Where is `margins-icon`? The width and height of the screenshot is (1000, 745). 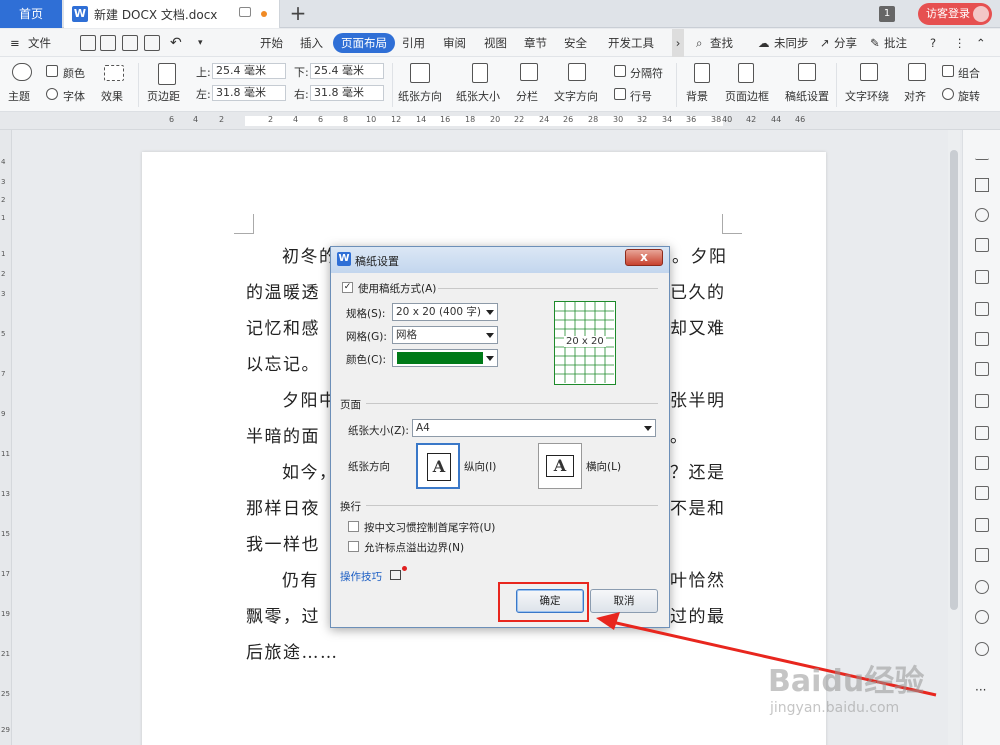
margins-icon is located at coordinates (167, 74).